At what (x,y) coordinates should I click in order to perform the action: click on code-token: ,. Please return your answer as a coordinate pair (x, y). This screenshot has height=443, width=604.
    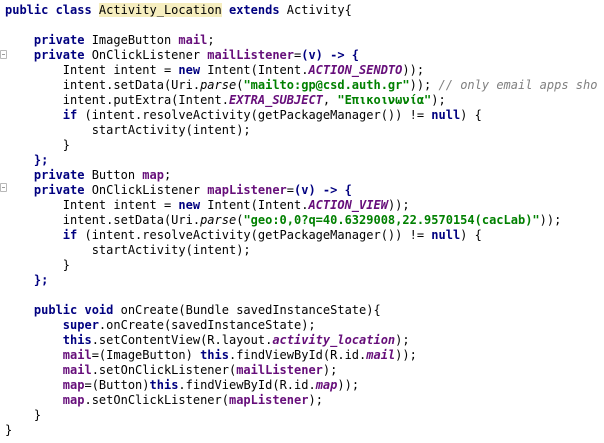
    Looking at the image, I should click on (330, 100).